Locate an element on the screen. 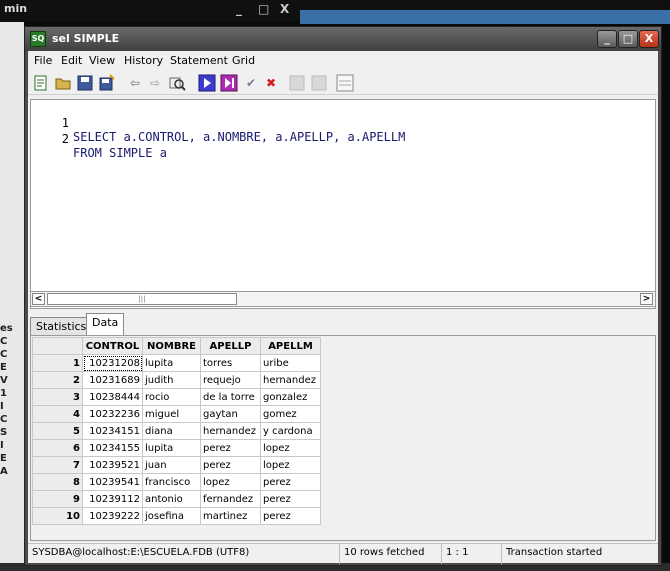 The height and width of the screenshot is (571, 670). table-cell-control: 10239222 is located at coordinates (112, 516).